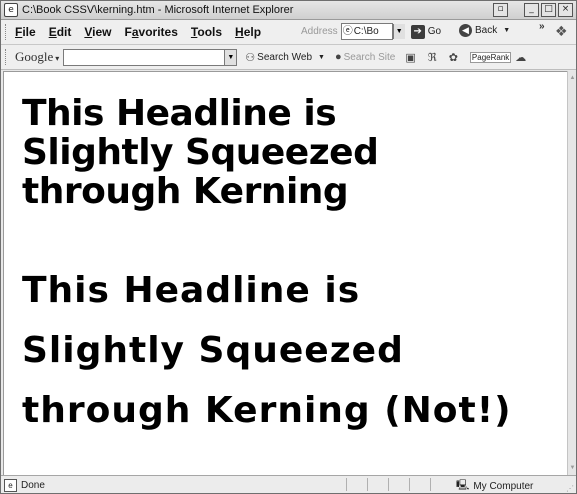 The width and height of the screenshot is (577, 494). What do you see at coordinates (33, 485) in the screenshot?
I see `status-text: Done` at bounding box center [33, 485].